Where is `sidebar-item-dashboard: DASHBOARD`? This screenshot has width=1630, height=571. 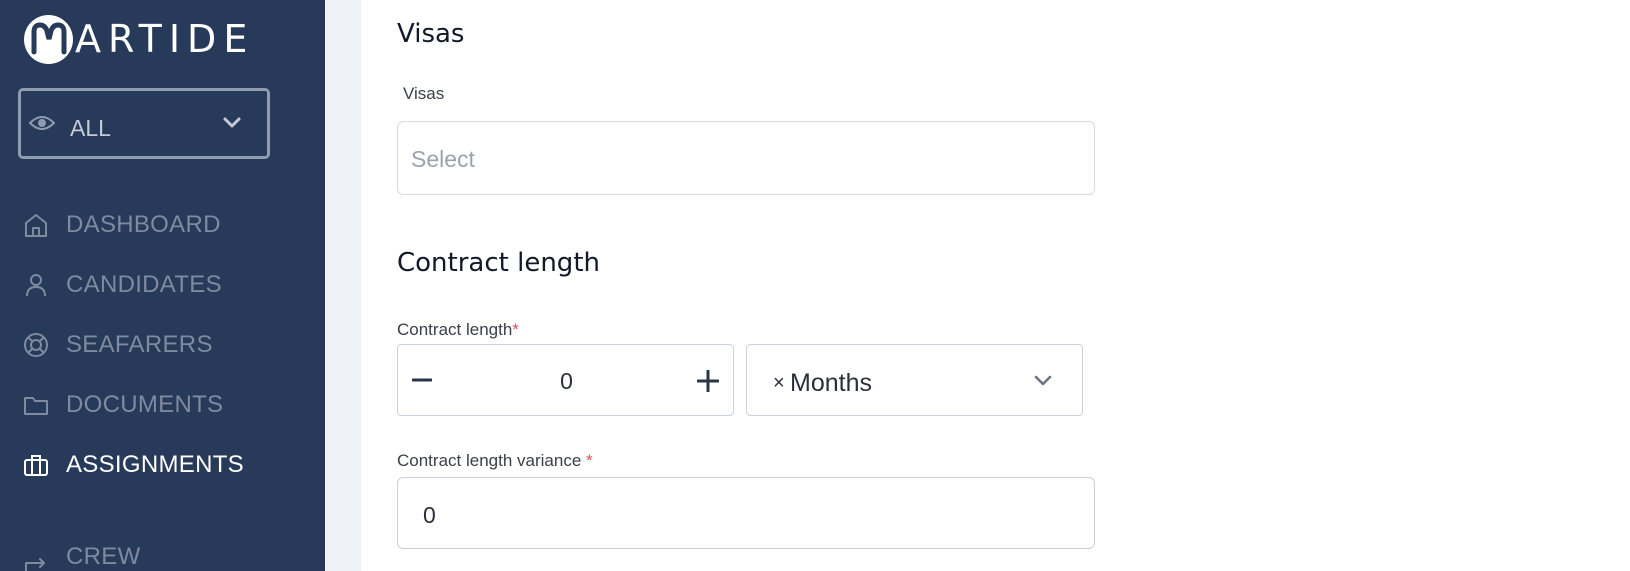 sidebar-item-dashboard: DASHBOARD is located at coordinates (162, 225).